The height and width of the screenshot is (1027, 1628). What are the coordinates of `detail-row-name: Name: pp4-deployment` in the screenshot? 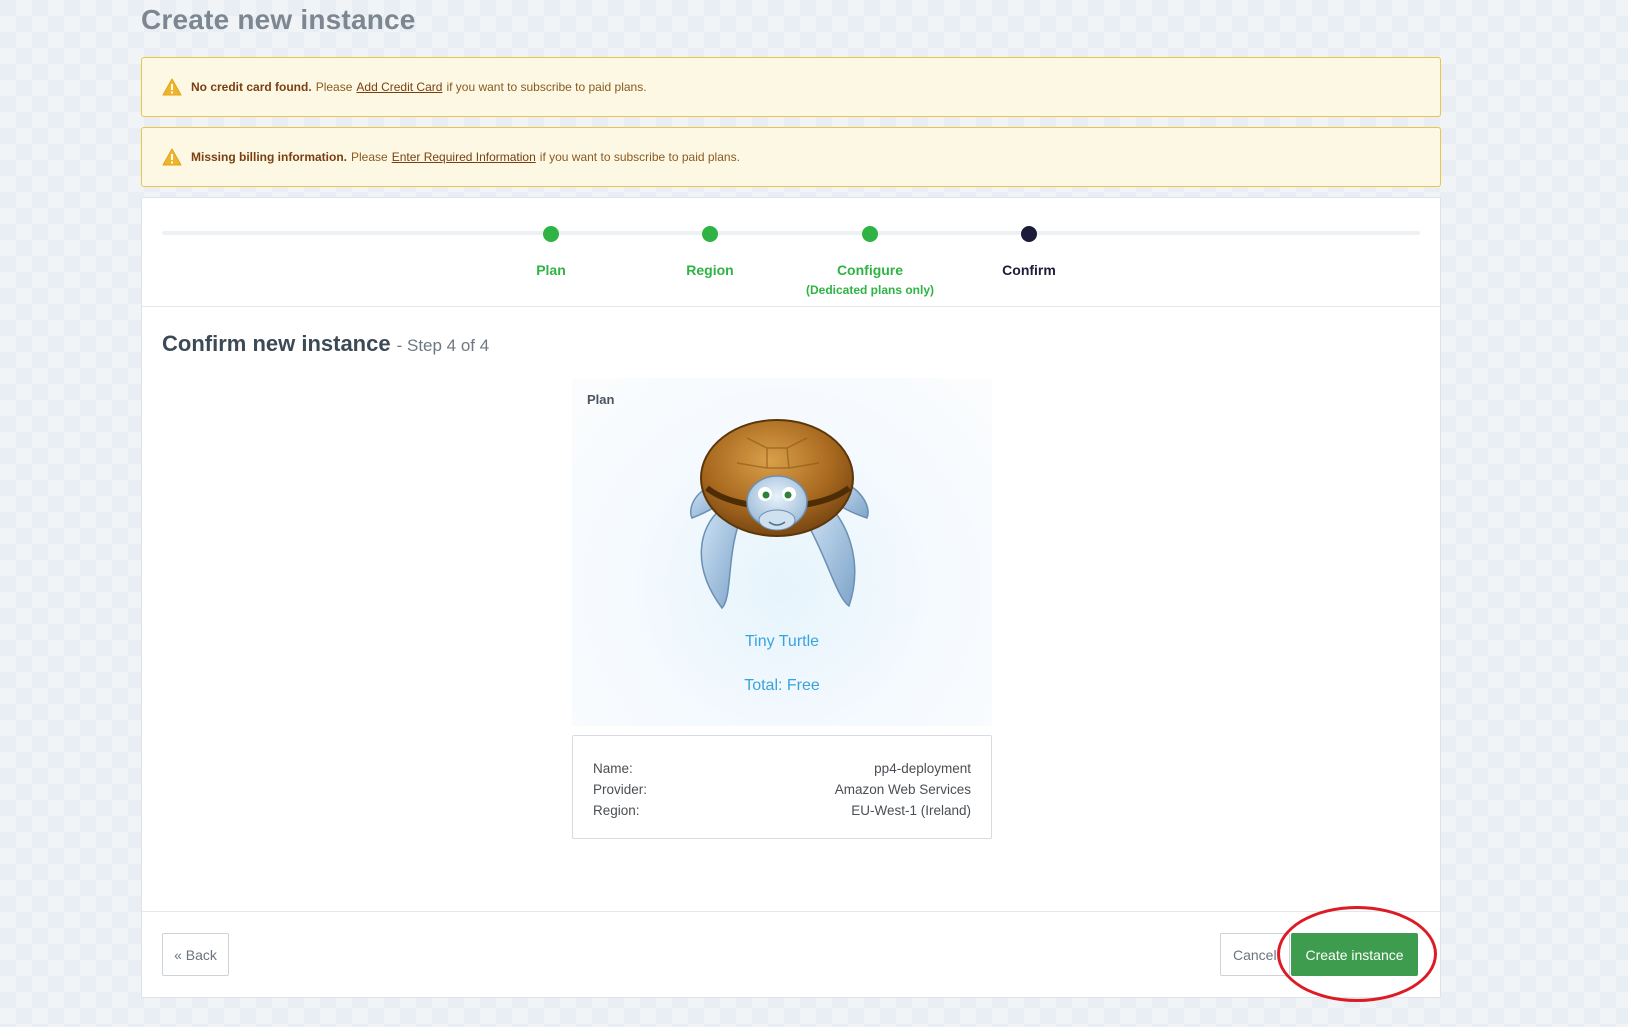 It's located at (782, 768).